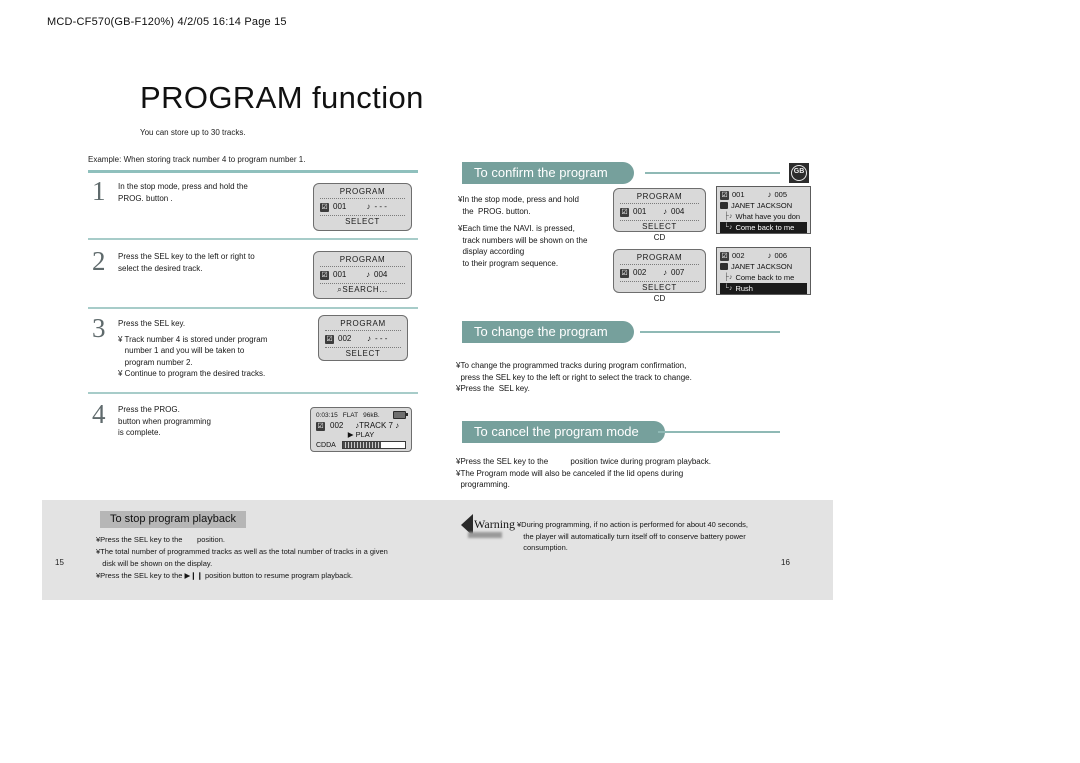  I want to click on lcd-step-3-title: PROGRAM, so click(363, 323).